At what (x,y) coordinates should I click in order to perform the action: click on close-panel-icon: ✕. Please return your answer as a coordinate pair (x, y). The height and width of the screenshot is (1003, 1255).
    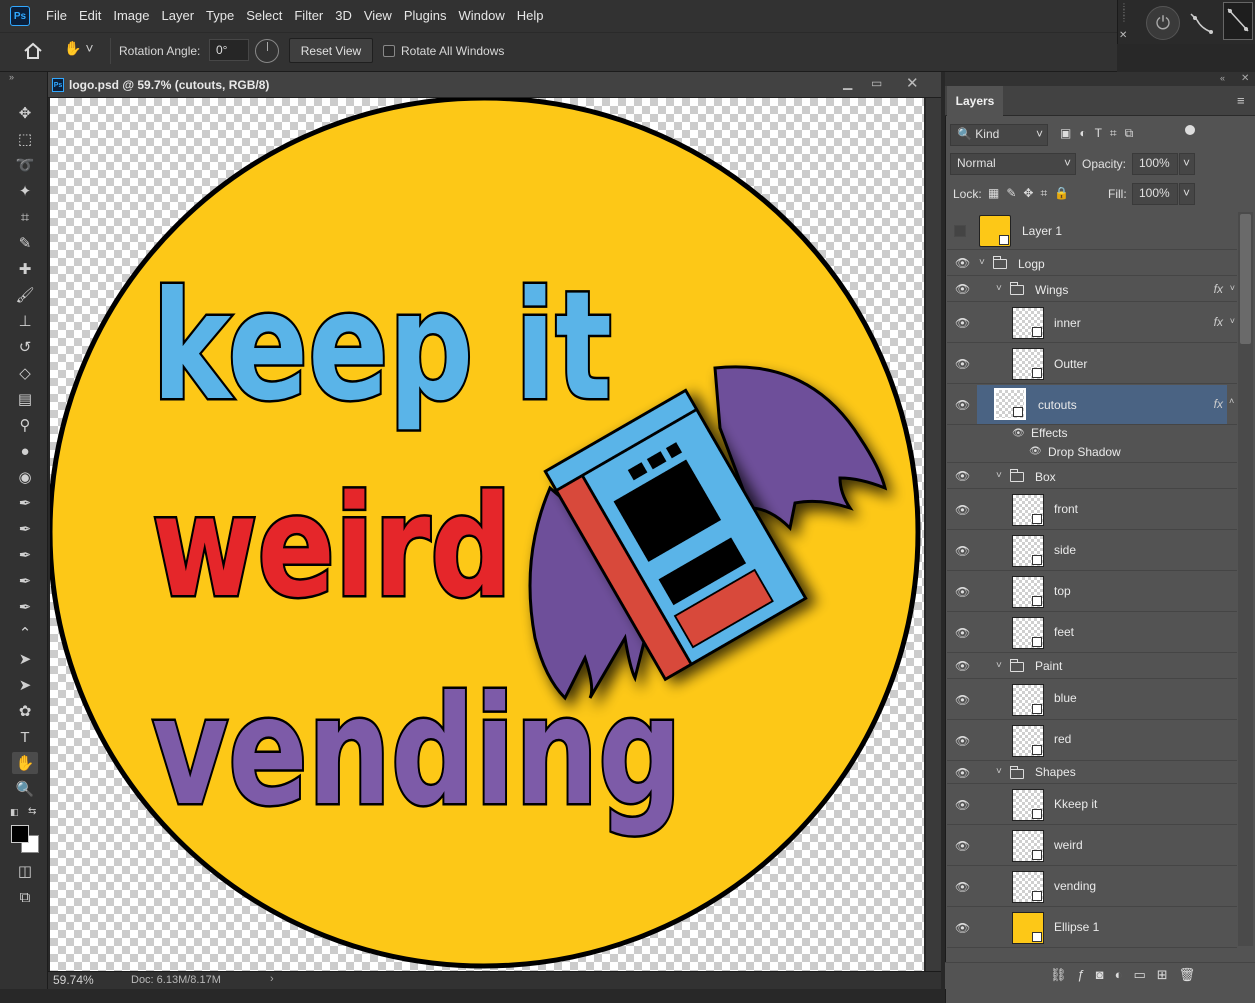
    Looking at the image, I should click on (1245, 78).